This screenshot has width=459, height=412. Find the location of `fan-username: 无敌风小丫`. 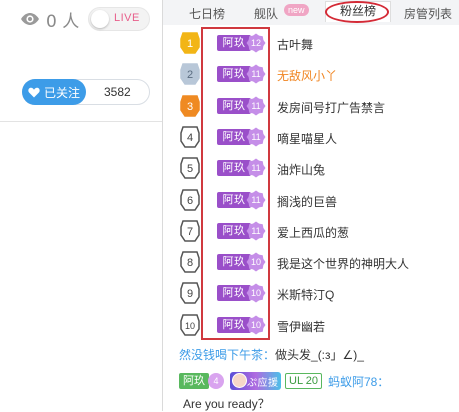

fan-username: 无敌风小丫 is located at coordinates (307, 75).